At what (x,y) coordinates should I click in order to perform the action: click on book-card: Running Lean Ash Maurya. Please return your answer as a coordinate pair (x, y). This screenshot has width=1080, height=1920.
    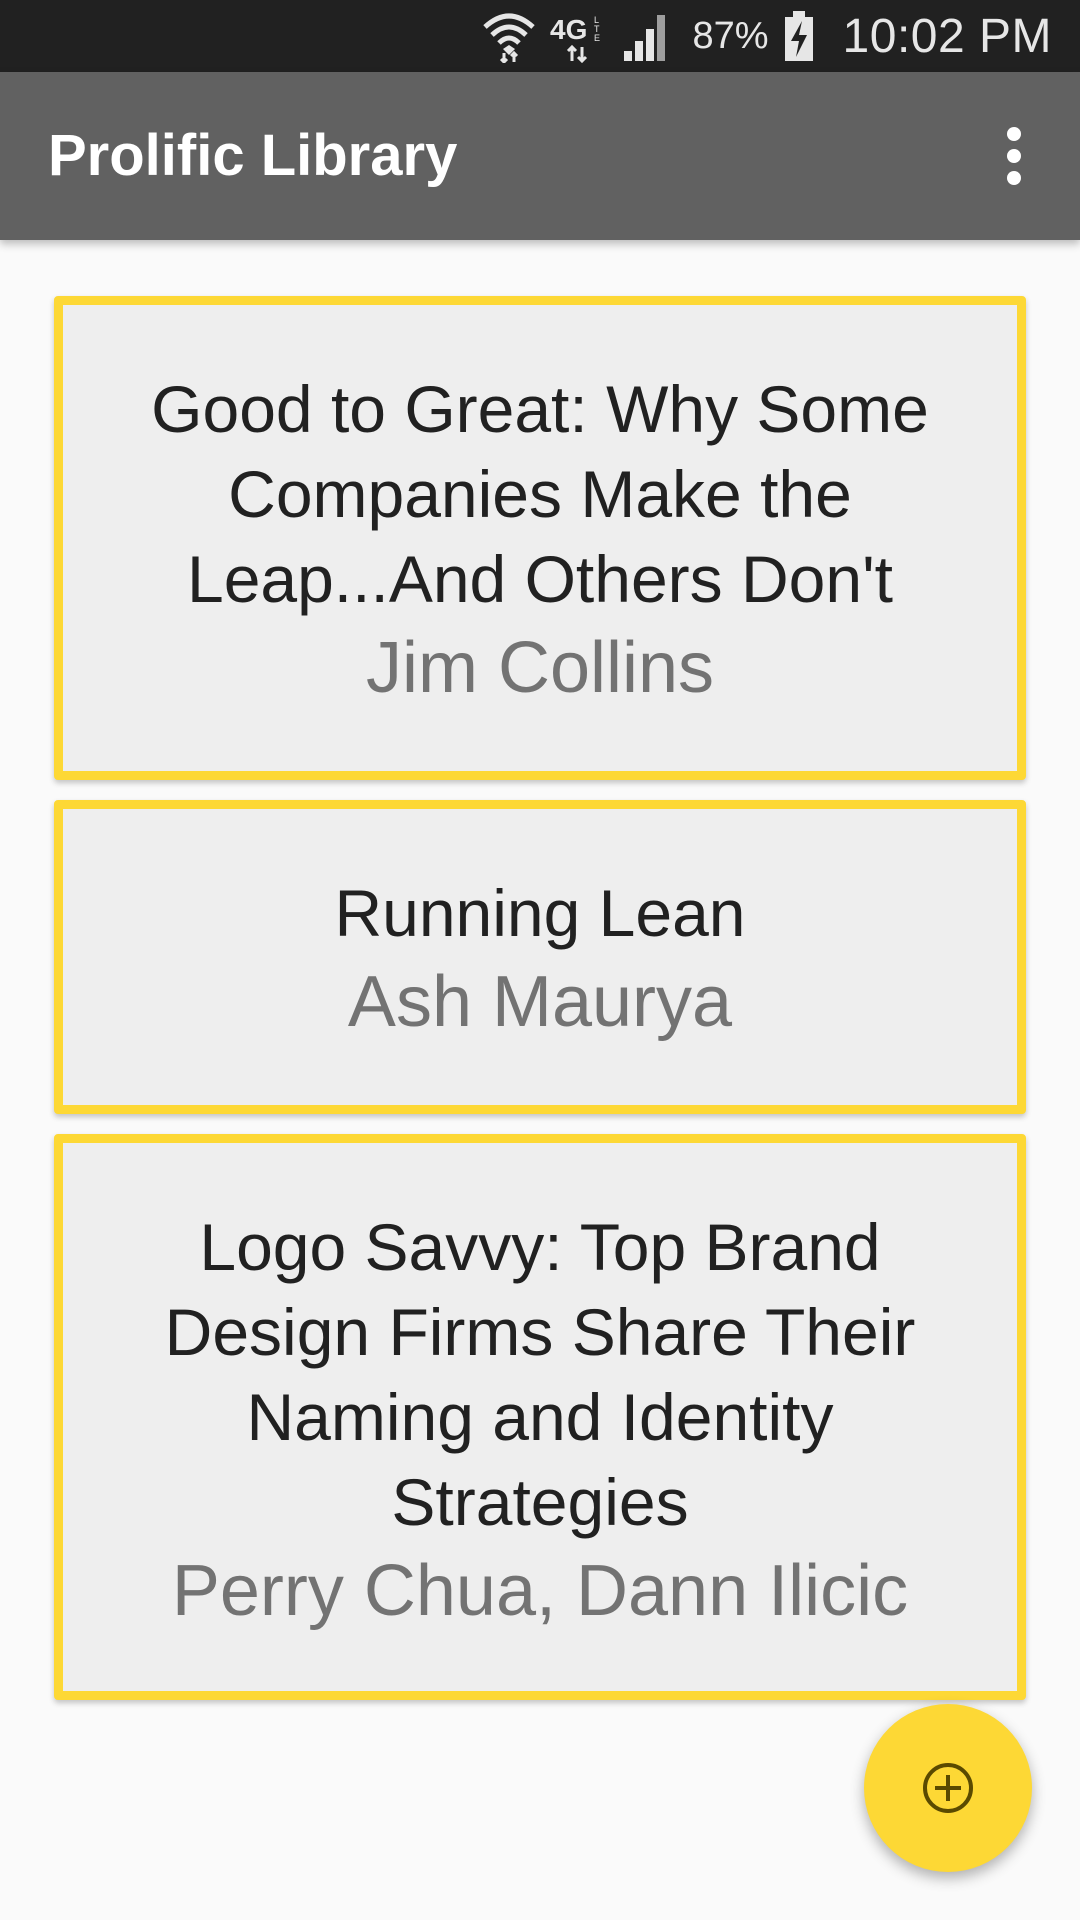
    Looking at the image, I should click on (540, 957).